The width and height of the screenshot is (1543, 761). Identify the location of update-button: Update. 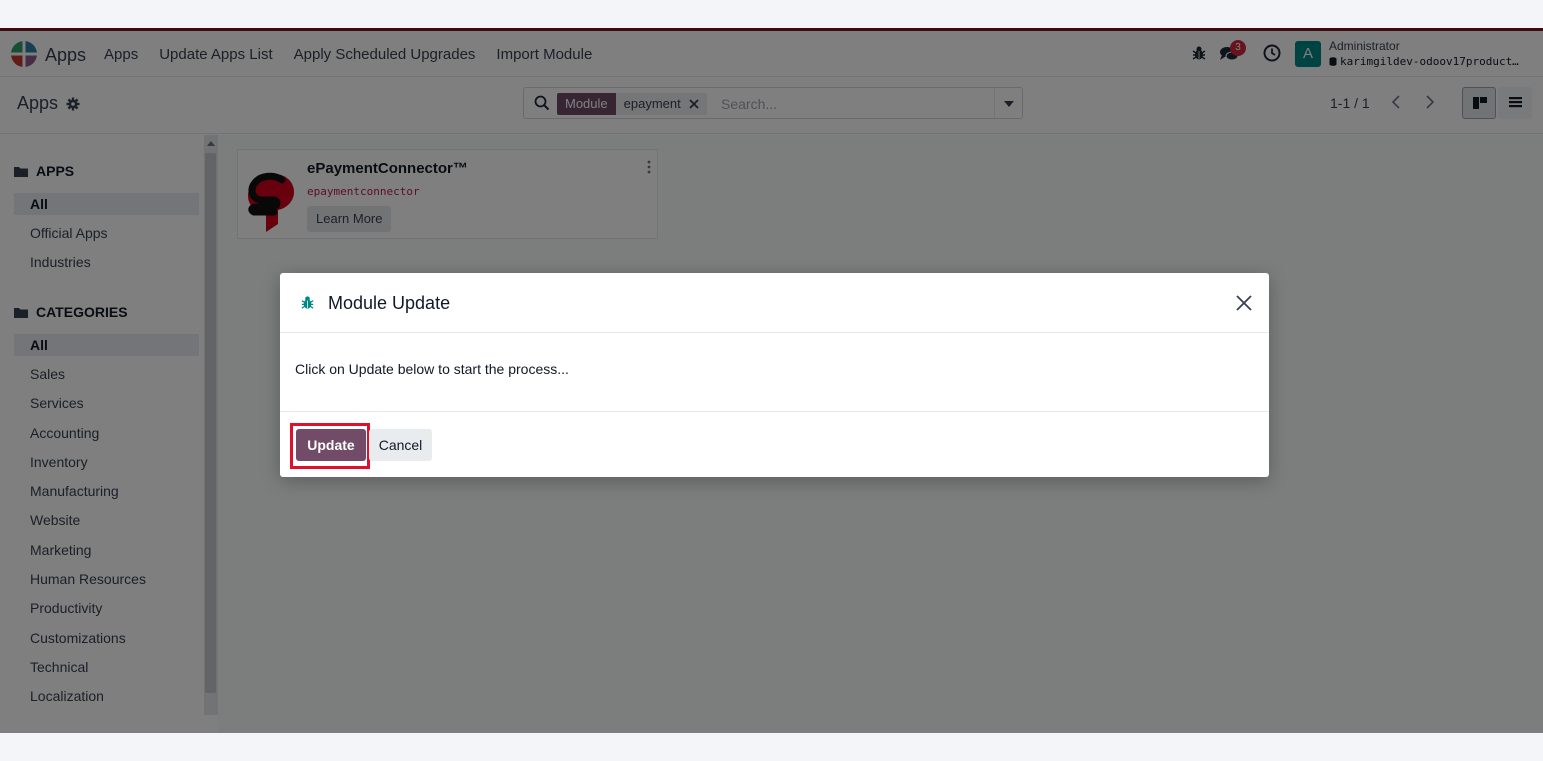
(331, 445).